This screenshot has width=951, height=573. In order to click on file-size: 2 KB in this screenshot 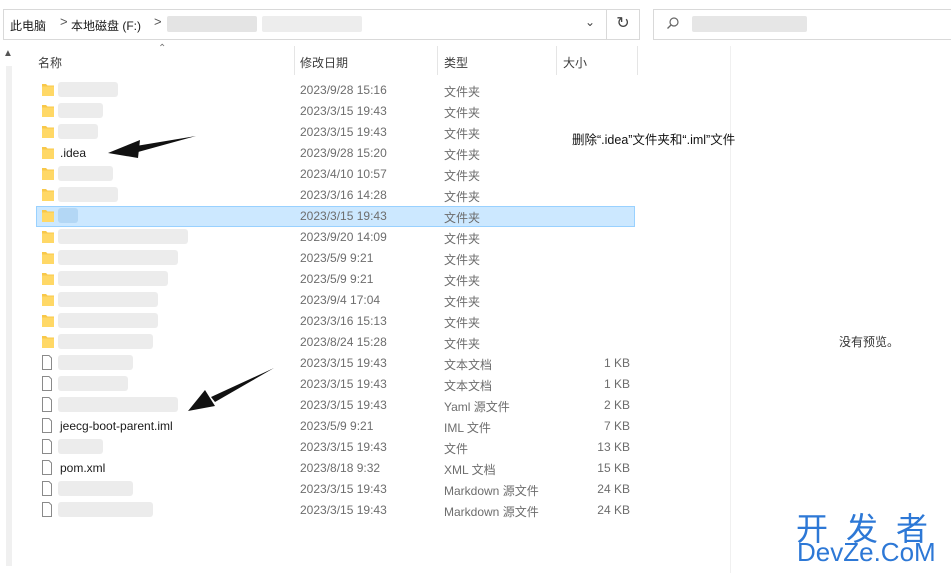, I will do `click(616, 405)`.